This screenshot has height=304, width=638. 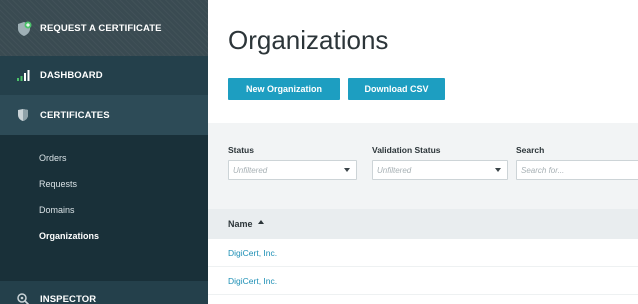 I want to click on sidebar-item-inspector: INSPECTOR, so click(x=104, y=292).